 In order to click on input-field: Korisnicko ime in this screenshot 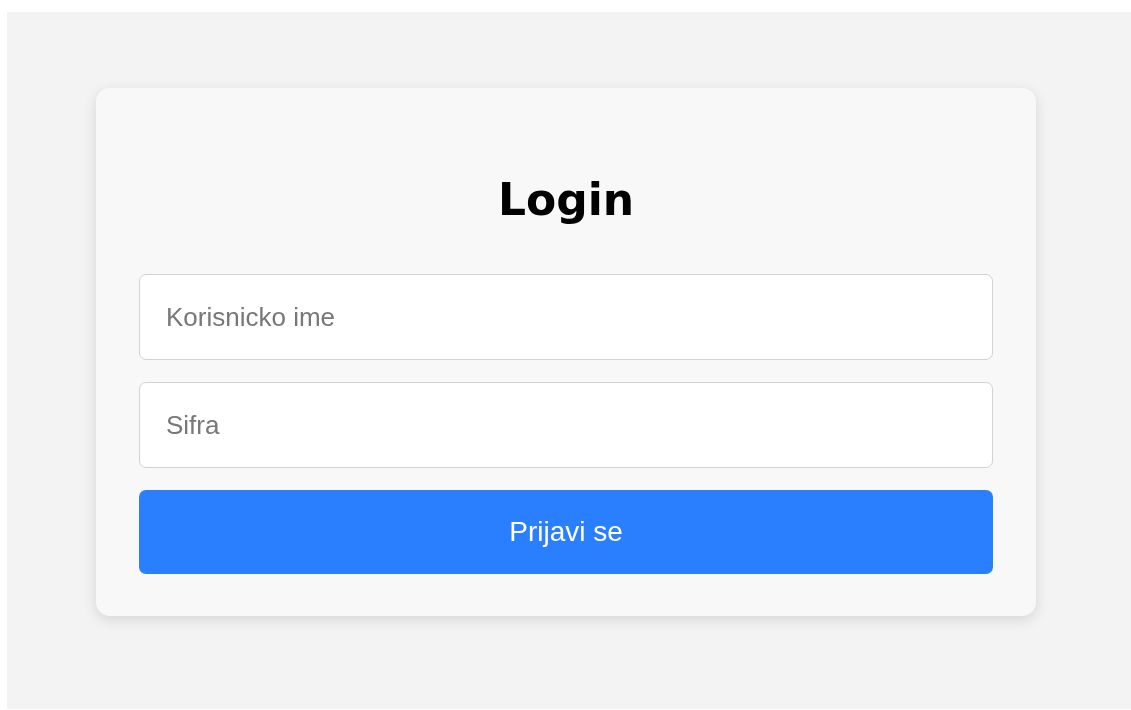, I will do `click(566, 317)`.